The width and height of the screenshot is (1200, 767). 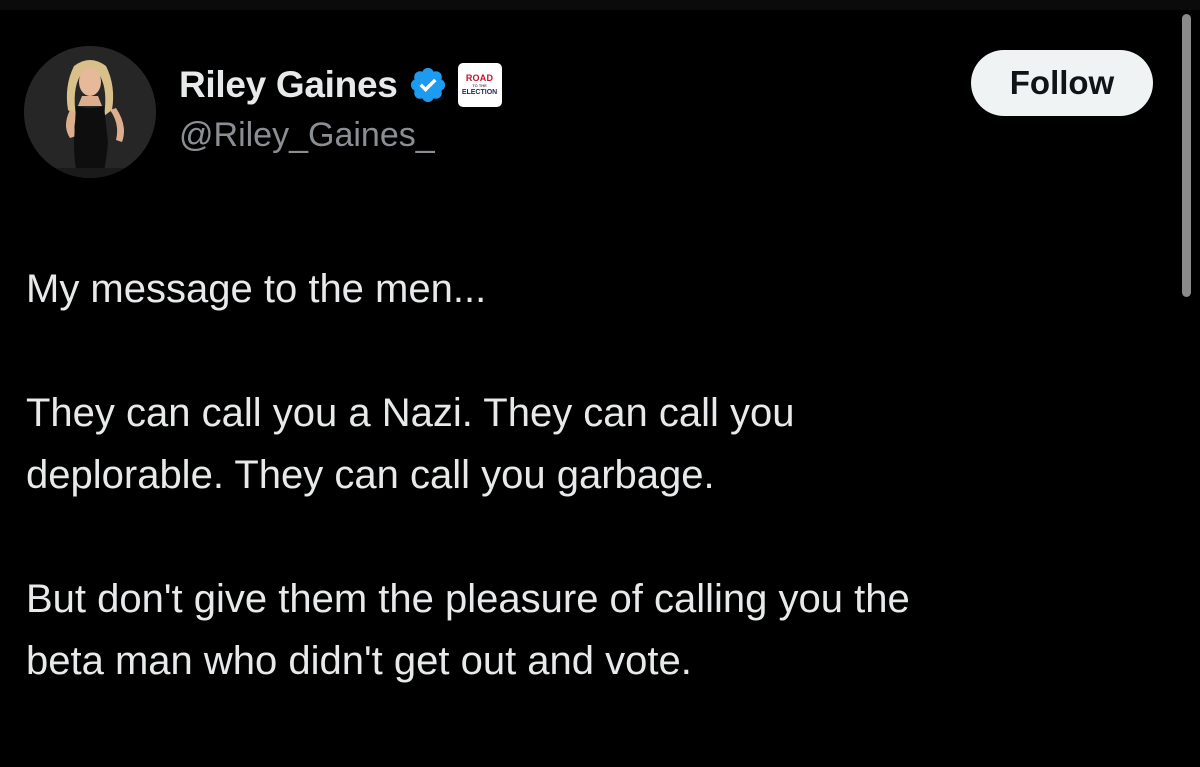 I want to click on road-to-the-election-badge-icon: ROAD TO THE ELECTION, so click(x=479, y=85).